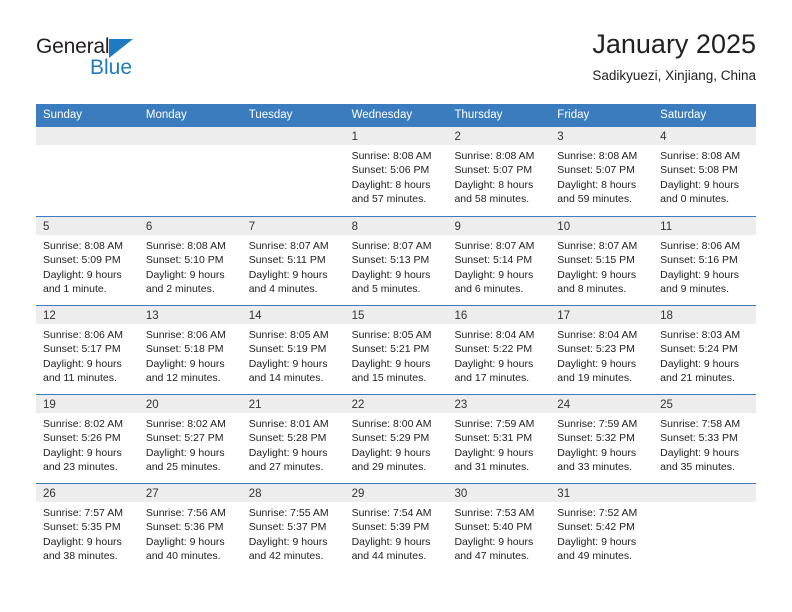  I want to click on sunset-text: Sunset: 5:27 PM, so click(184, 438).